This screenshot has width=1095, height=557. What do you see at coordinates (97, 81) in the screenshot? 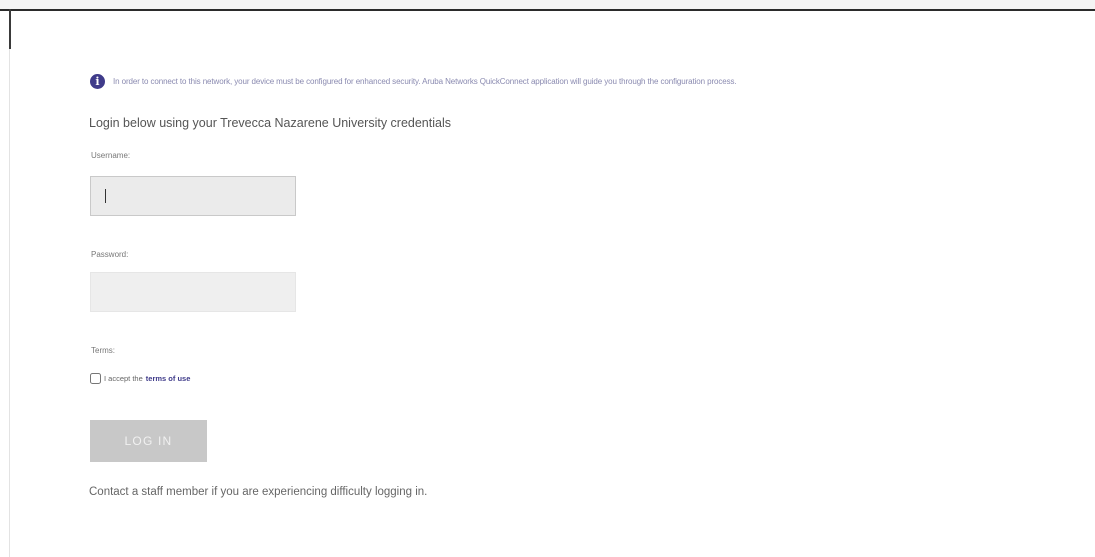
I see `info-icon: i` at bounding box center [97, 81].